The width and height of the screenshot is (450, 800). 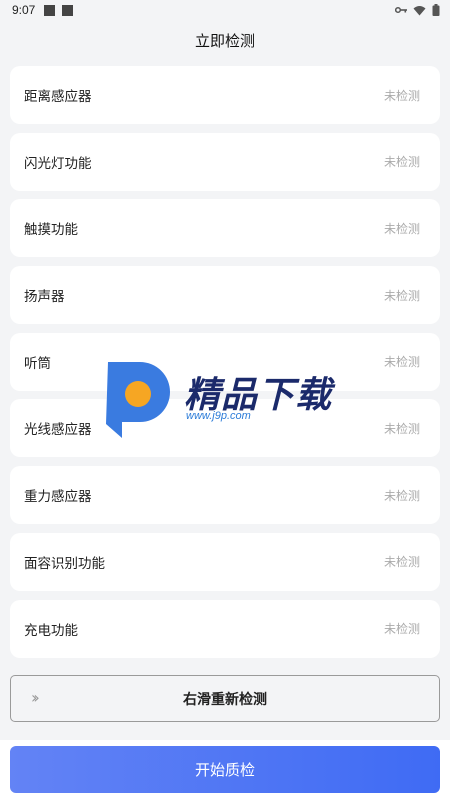 I want to click on list-item: 充电功能 未检测, so click(x=225, y=628).